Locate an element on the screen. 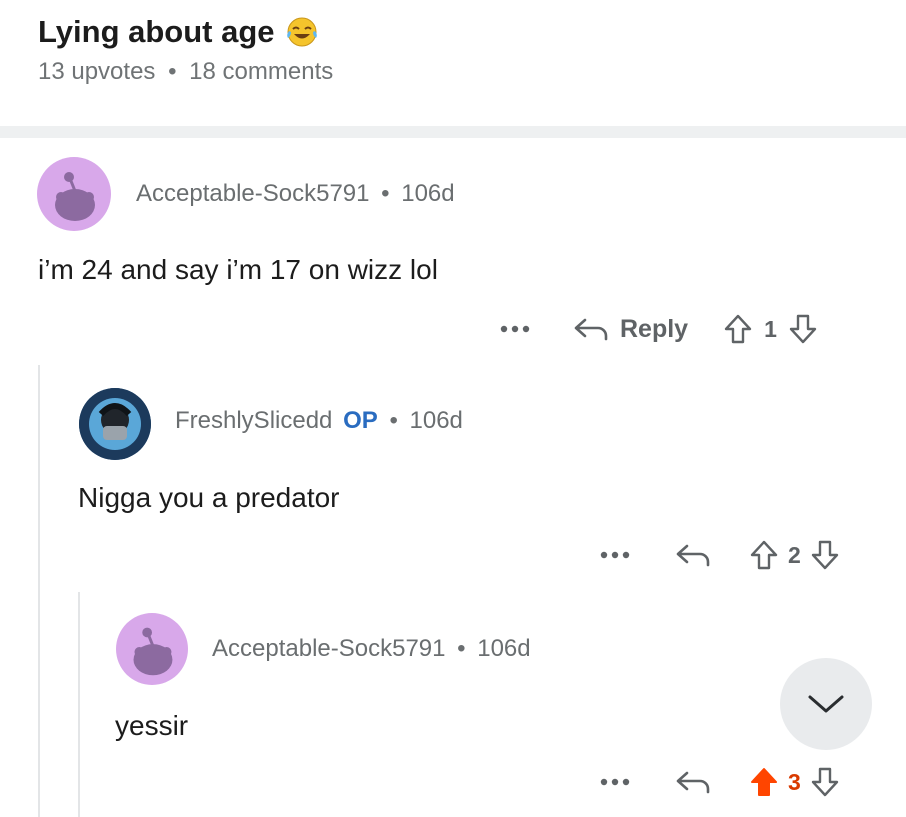  comment-author: FreshlySlicedd OP • 106d is located at coordinates (319, 421).